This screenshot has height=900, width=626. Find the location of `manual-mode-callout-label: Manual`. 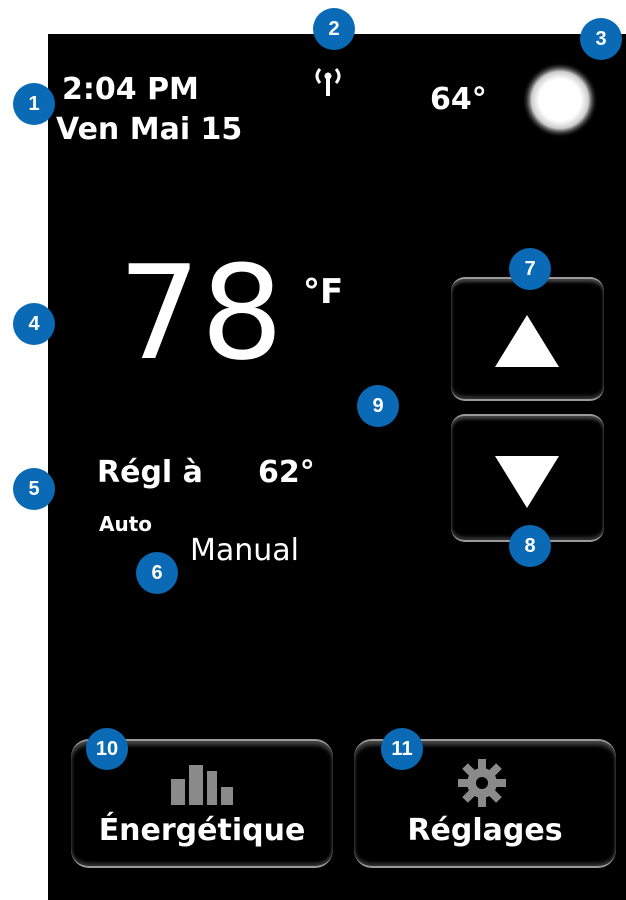

manual-mode-callout-label: Manual is located at coordinates (245, 550).